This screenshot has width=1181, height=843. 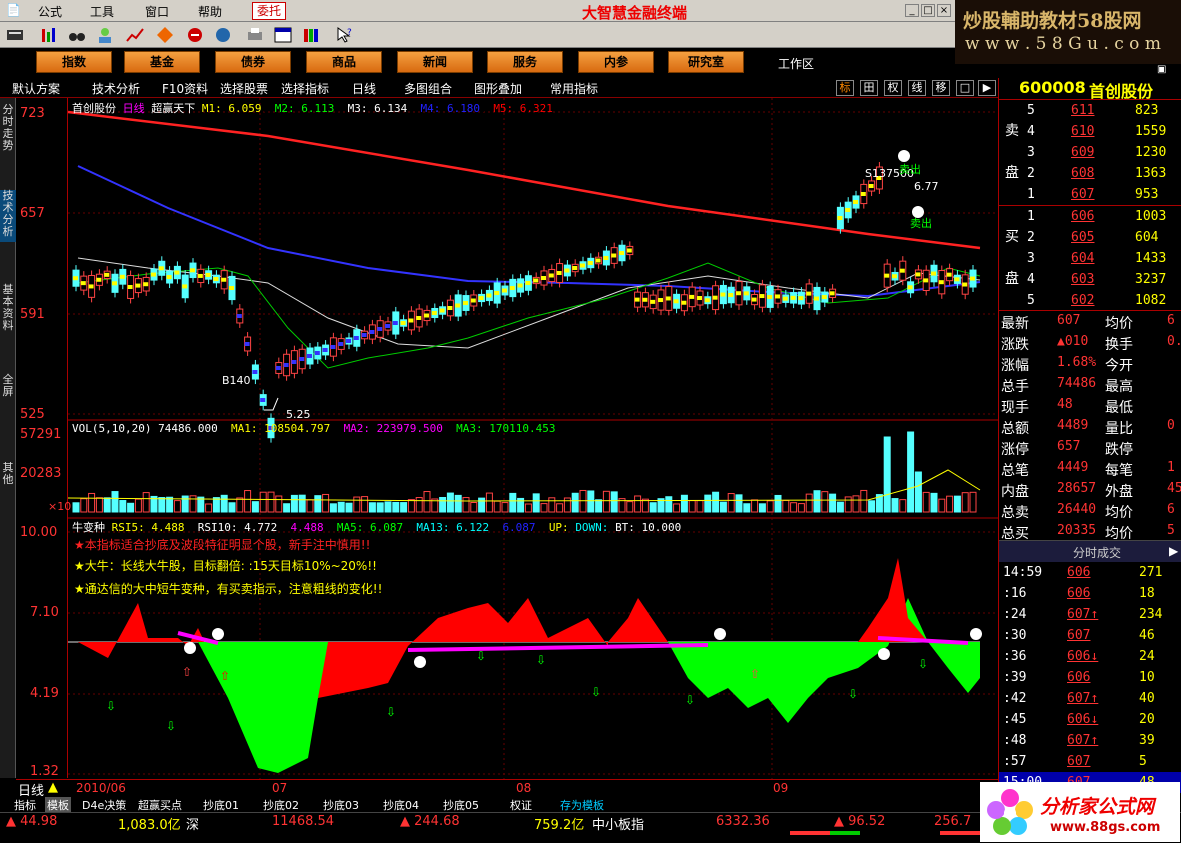 What do you see at coordinates (58, 805) in the screenshot?
I see `tab-template: 模板` at bounding box center [58, 805].